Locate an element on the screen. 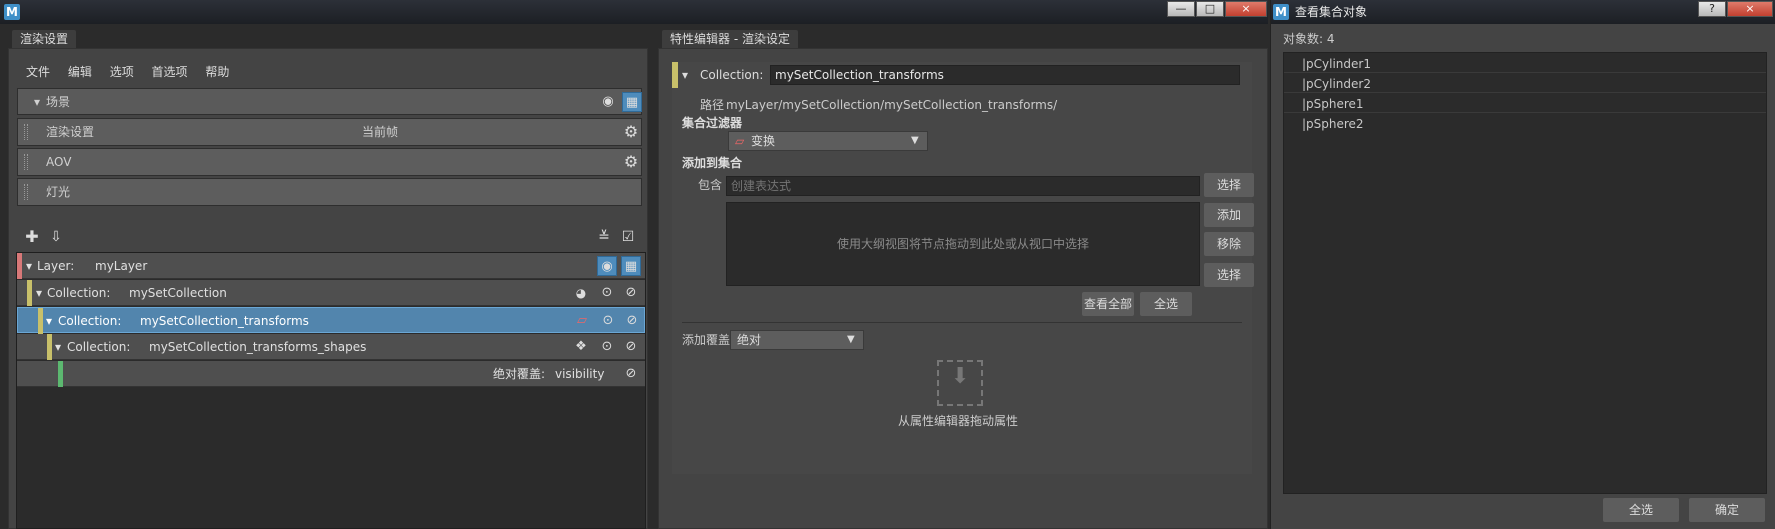 This screenshot has height=529, width=1775. layer-prefix: Layer: is located at coordinates (56, 266).